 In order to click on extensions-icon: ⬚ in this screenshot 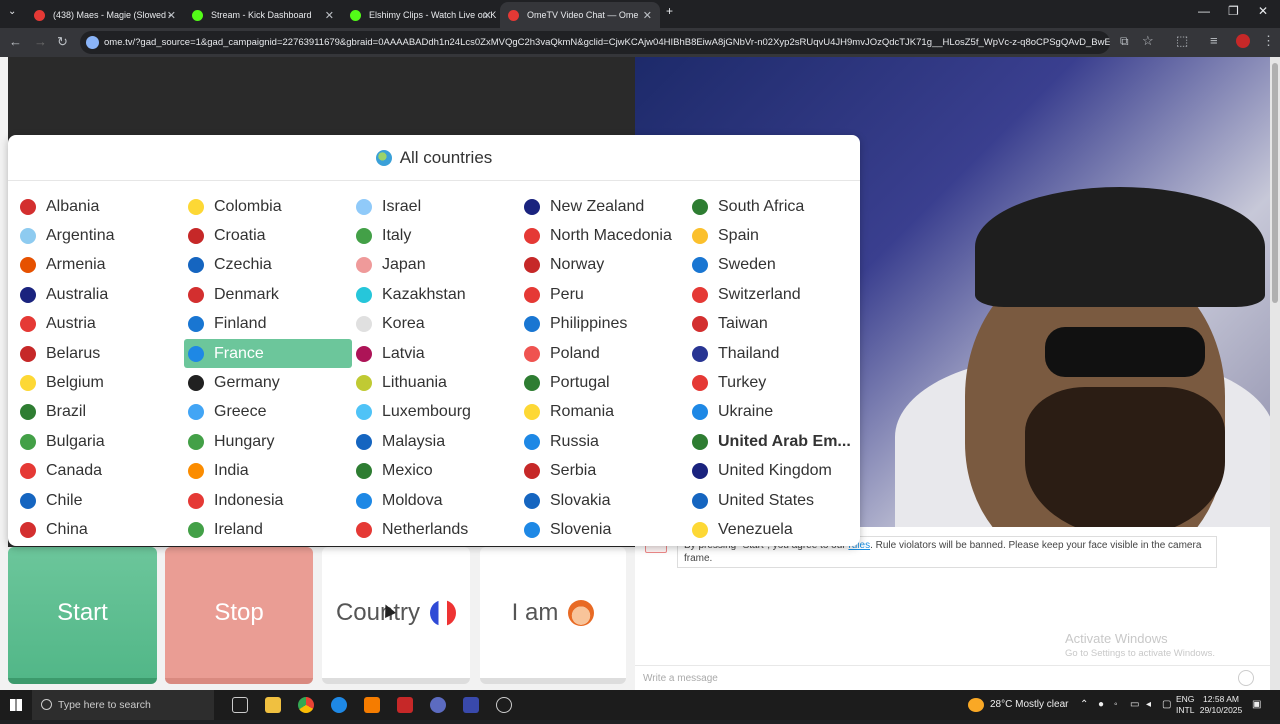, I will do `click(1182, 41)`.